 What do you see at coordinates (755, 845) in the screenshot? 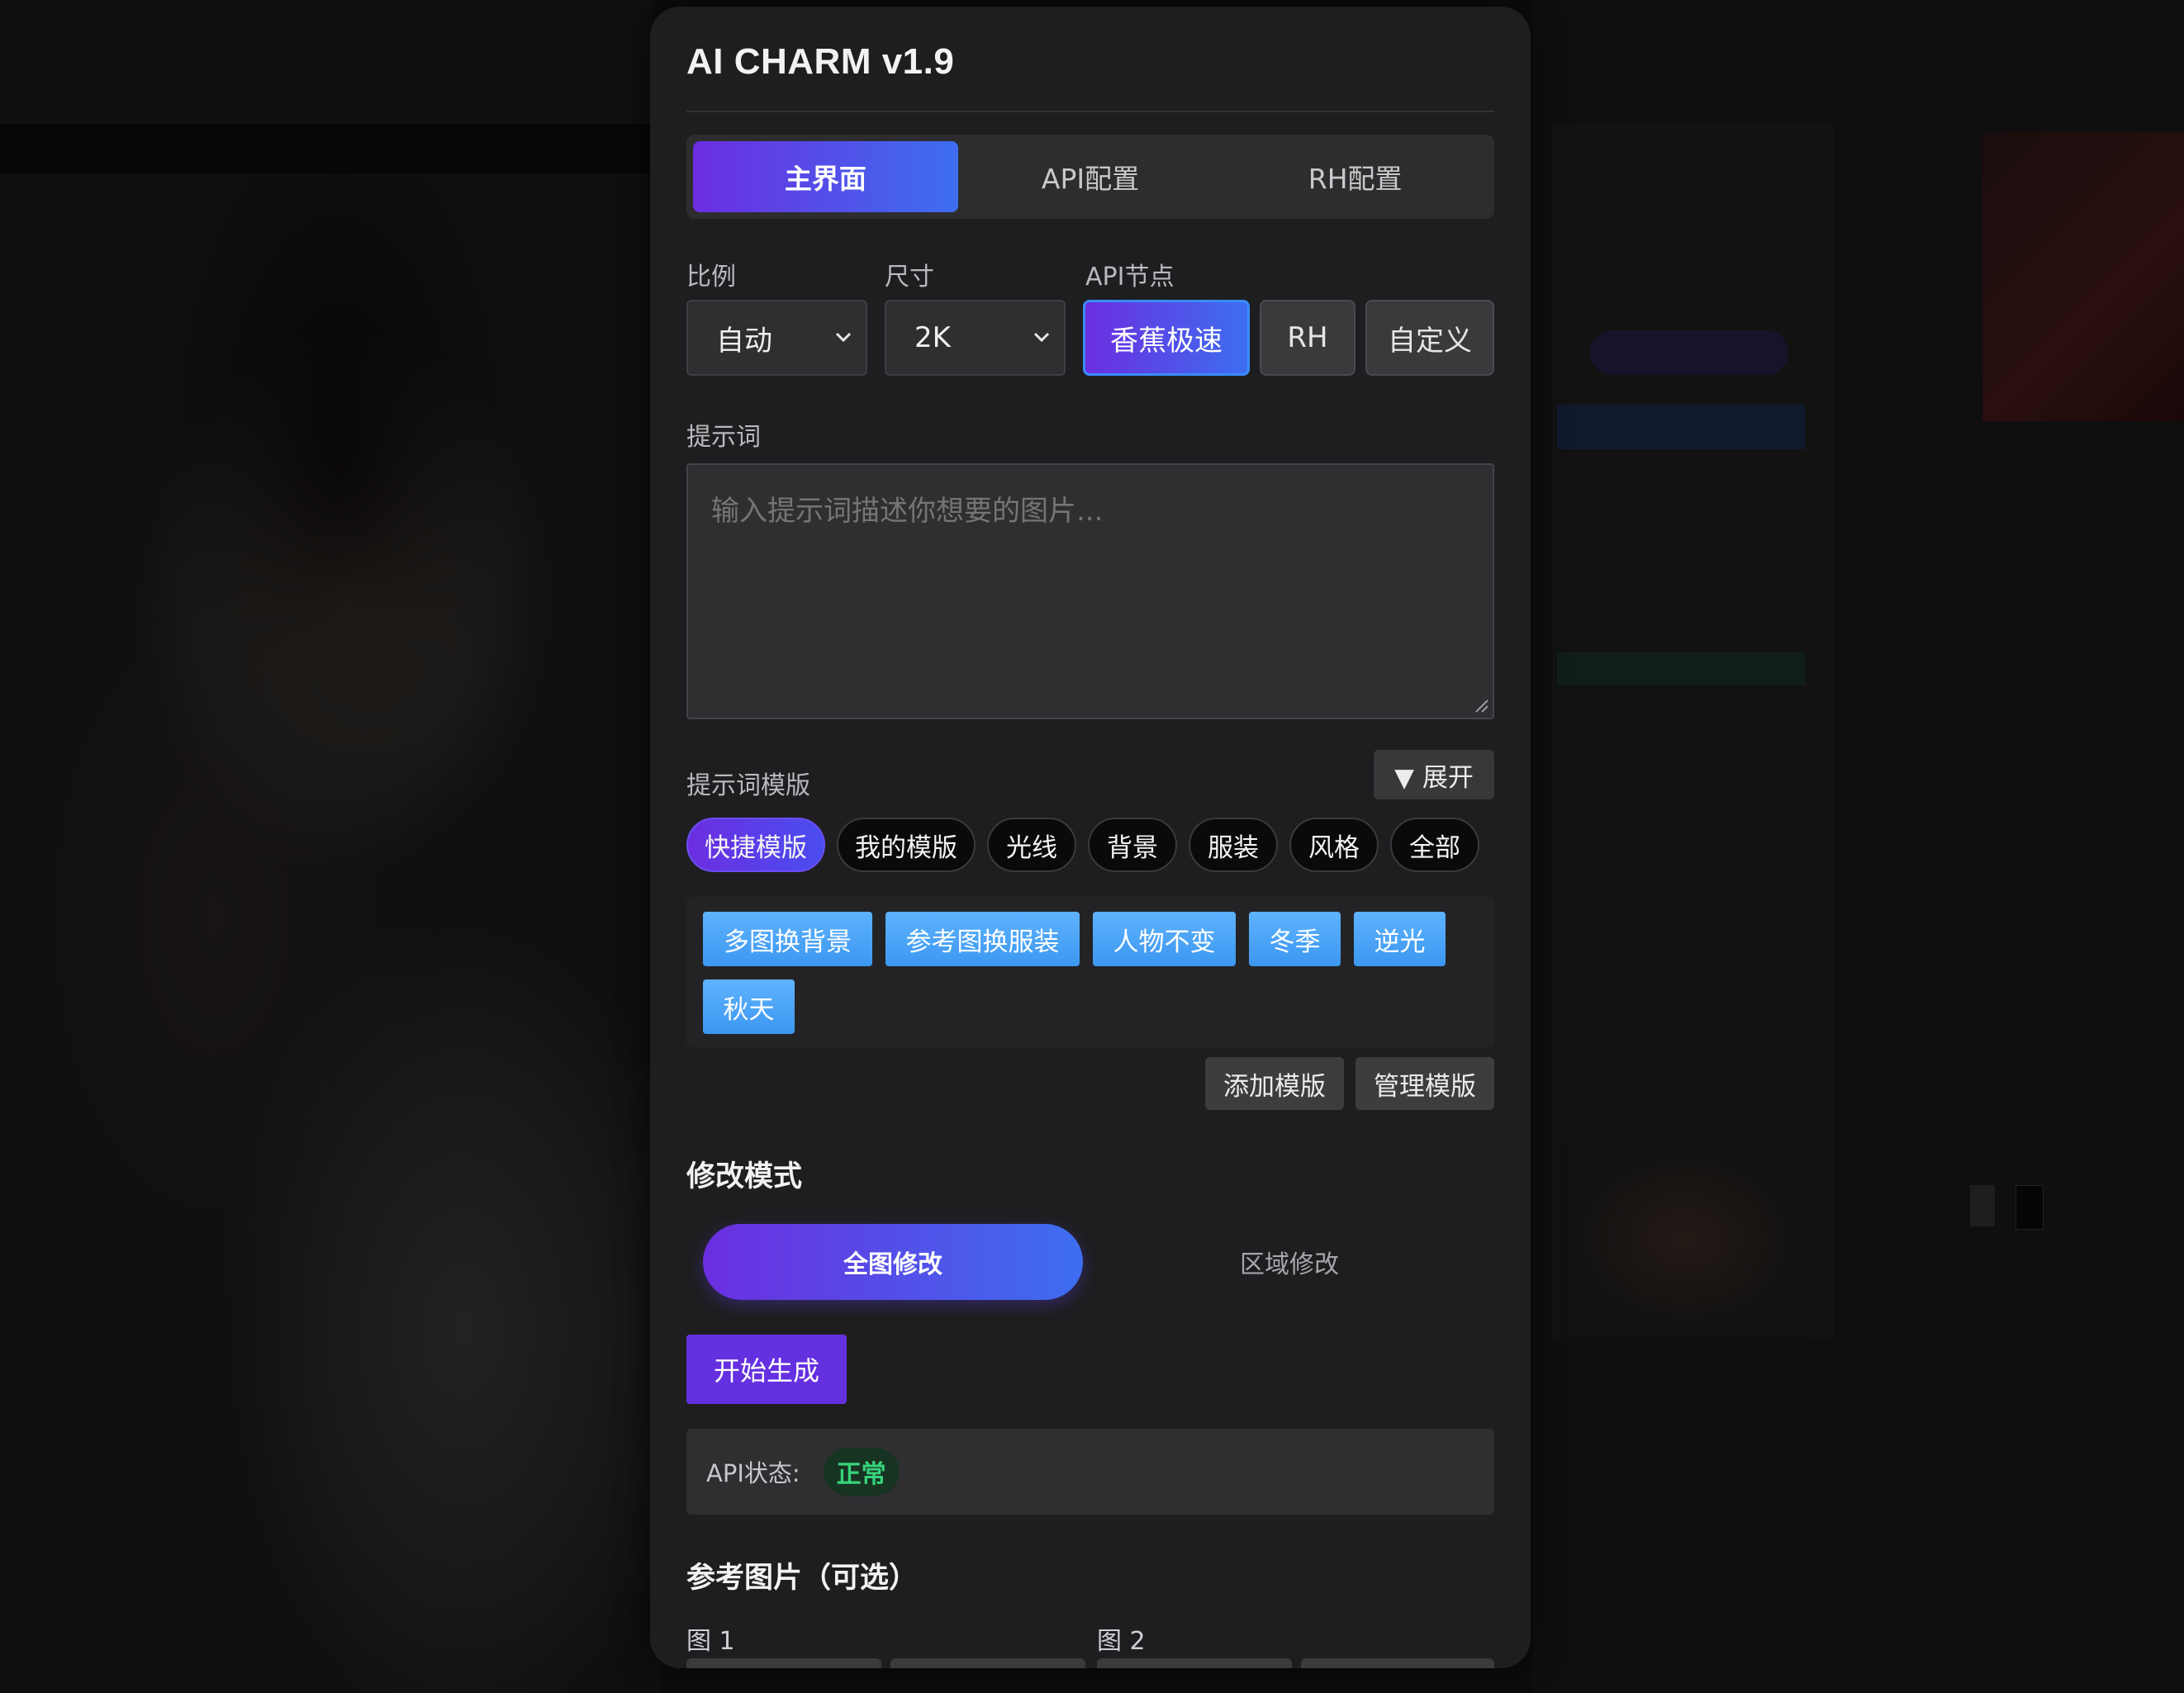
I see `category-quick: 快捷模版` at bounding box center [755, 845].